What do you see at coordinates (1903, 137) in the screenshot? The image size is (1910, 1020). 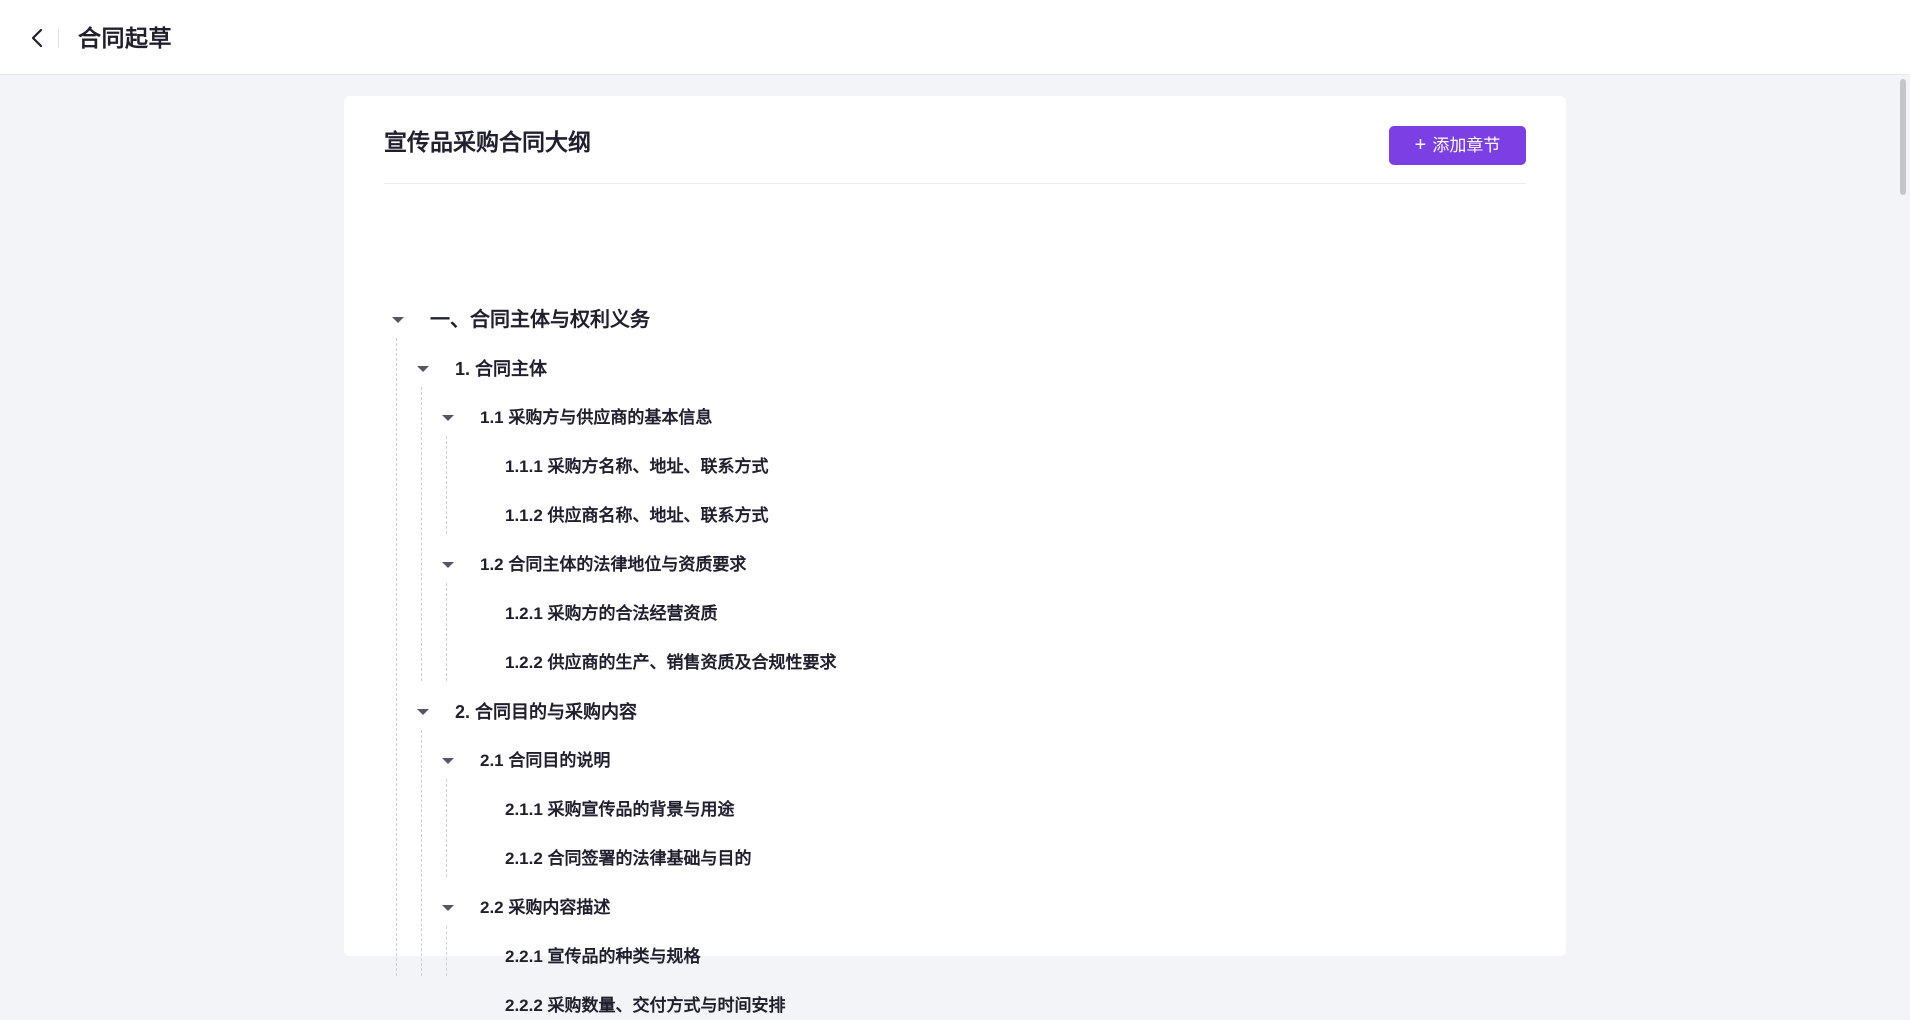 I see `scrollbar-thumb` at bounding box center [1903, 137].